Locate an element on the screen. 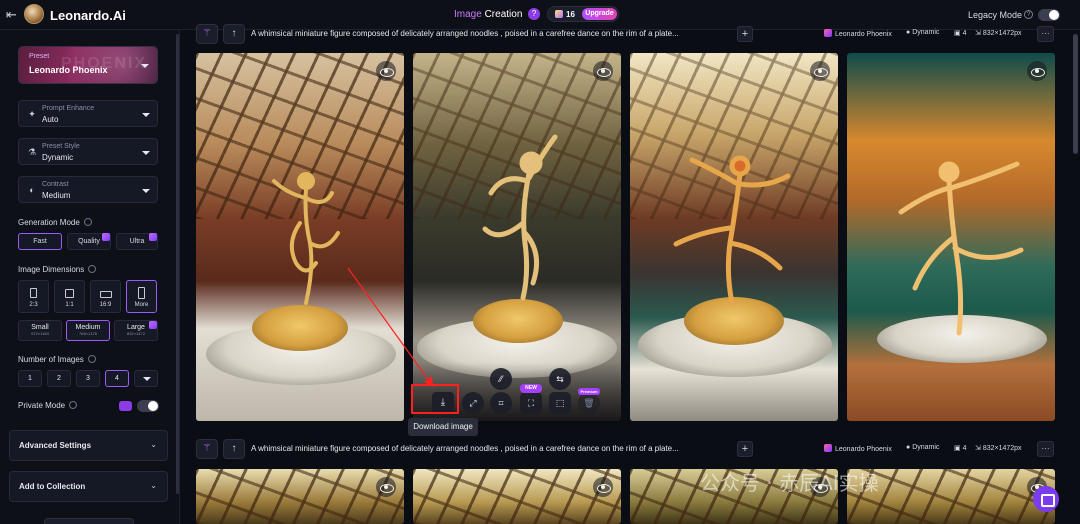 This screenshot has height=524, width=1080. leonardo-logo is located at coordinates (34, 14).